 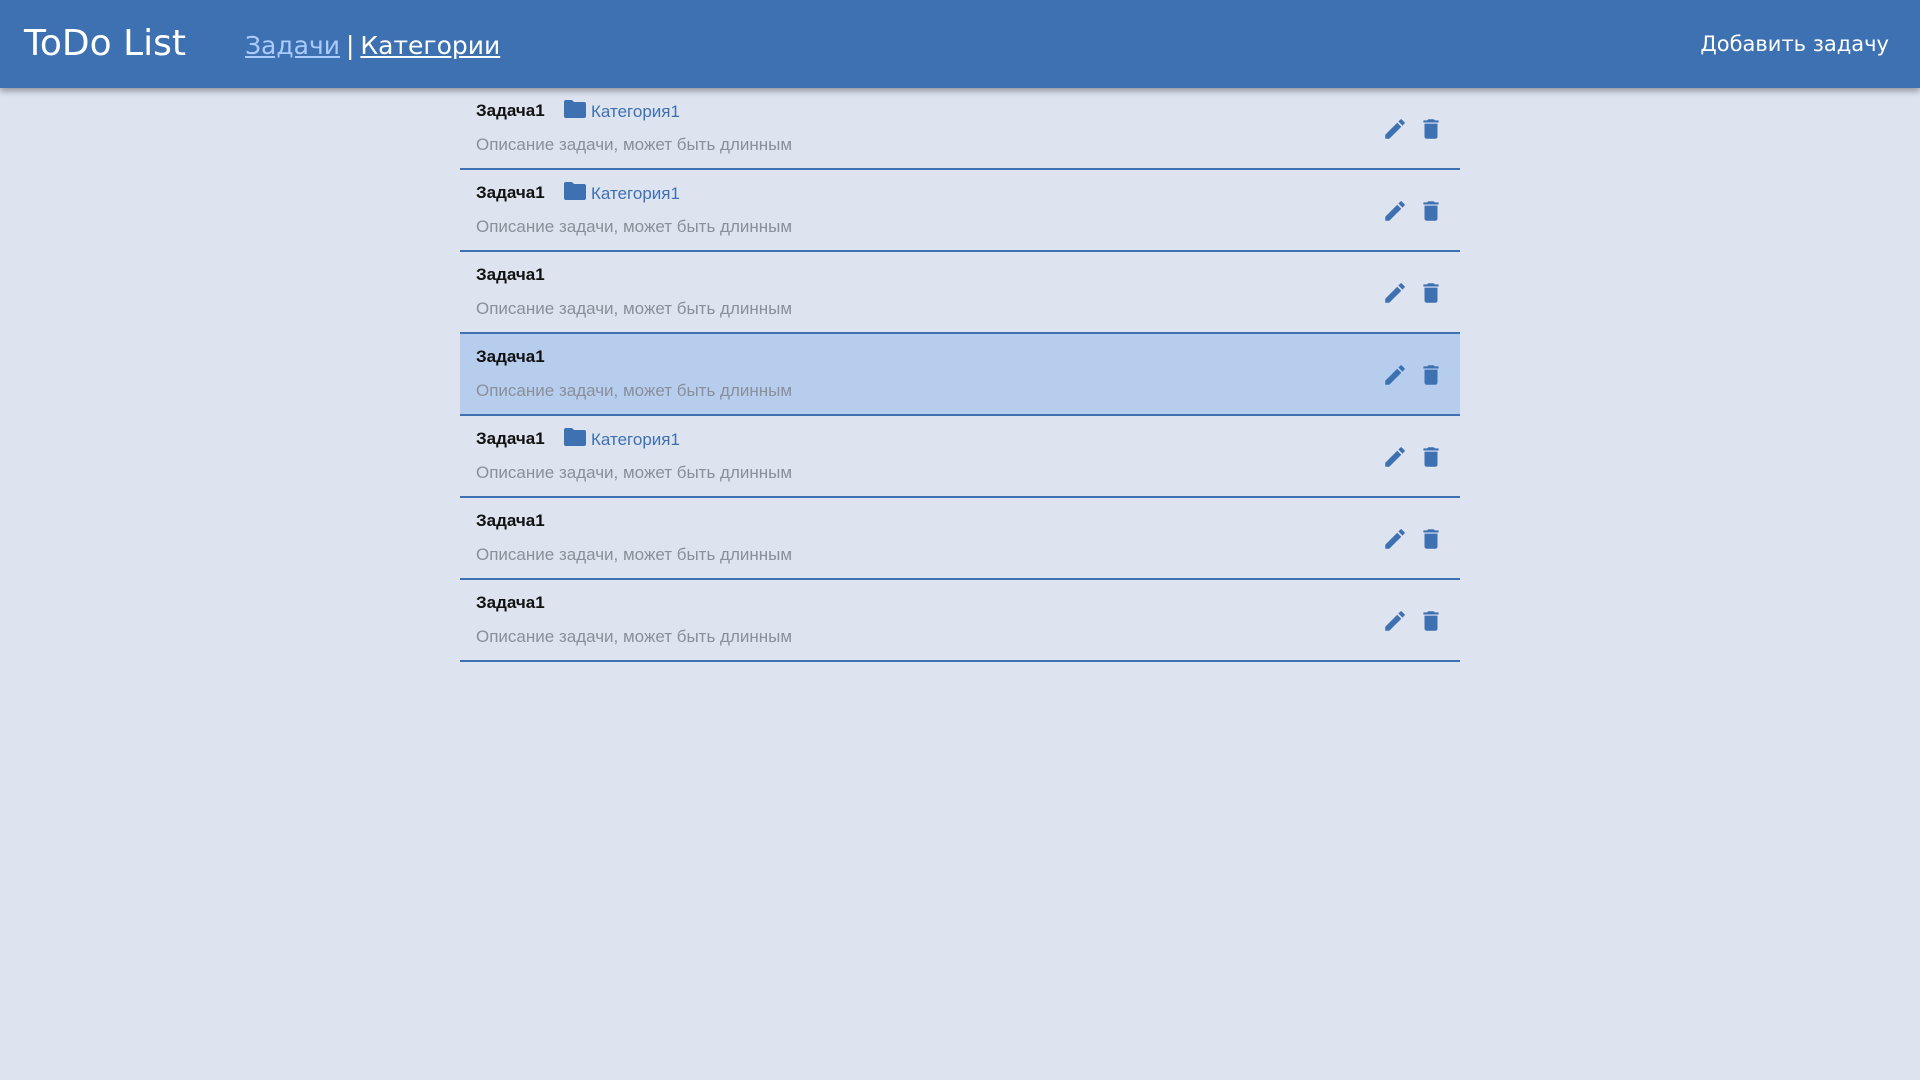 I want to click on nav-tasks-link: Задачи, so click(x=292, y=45).